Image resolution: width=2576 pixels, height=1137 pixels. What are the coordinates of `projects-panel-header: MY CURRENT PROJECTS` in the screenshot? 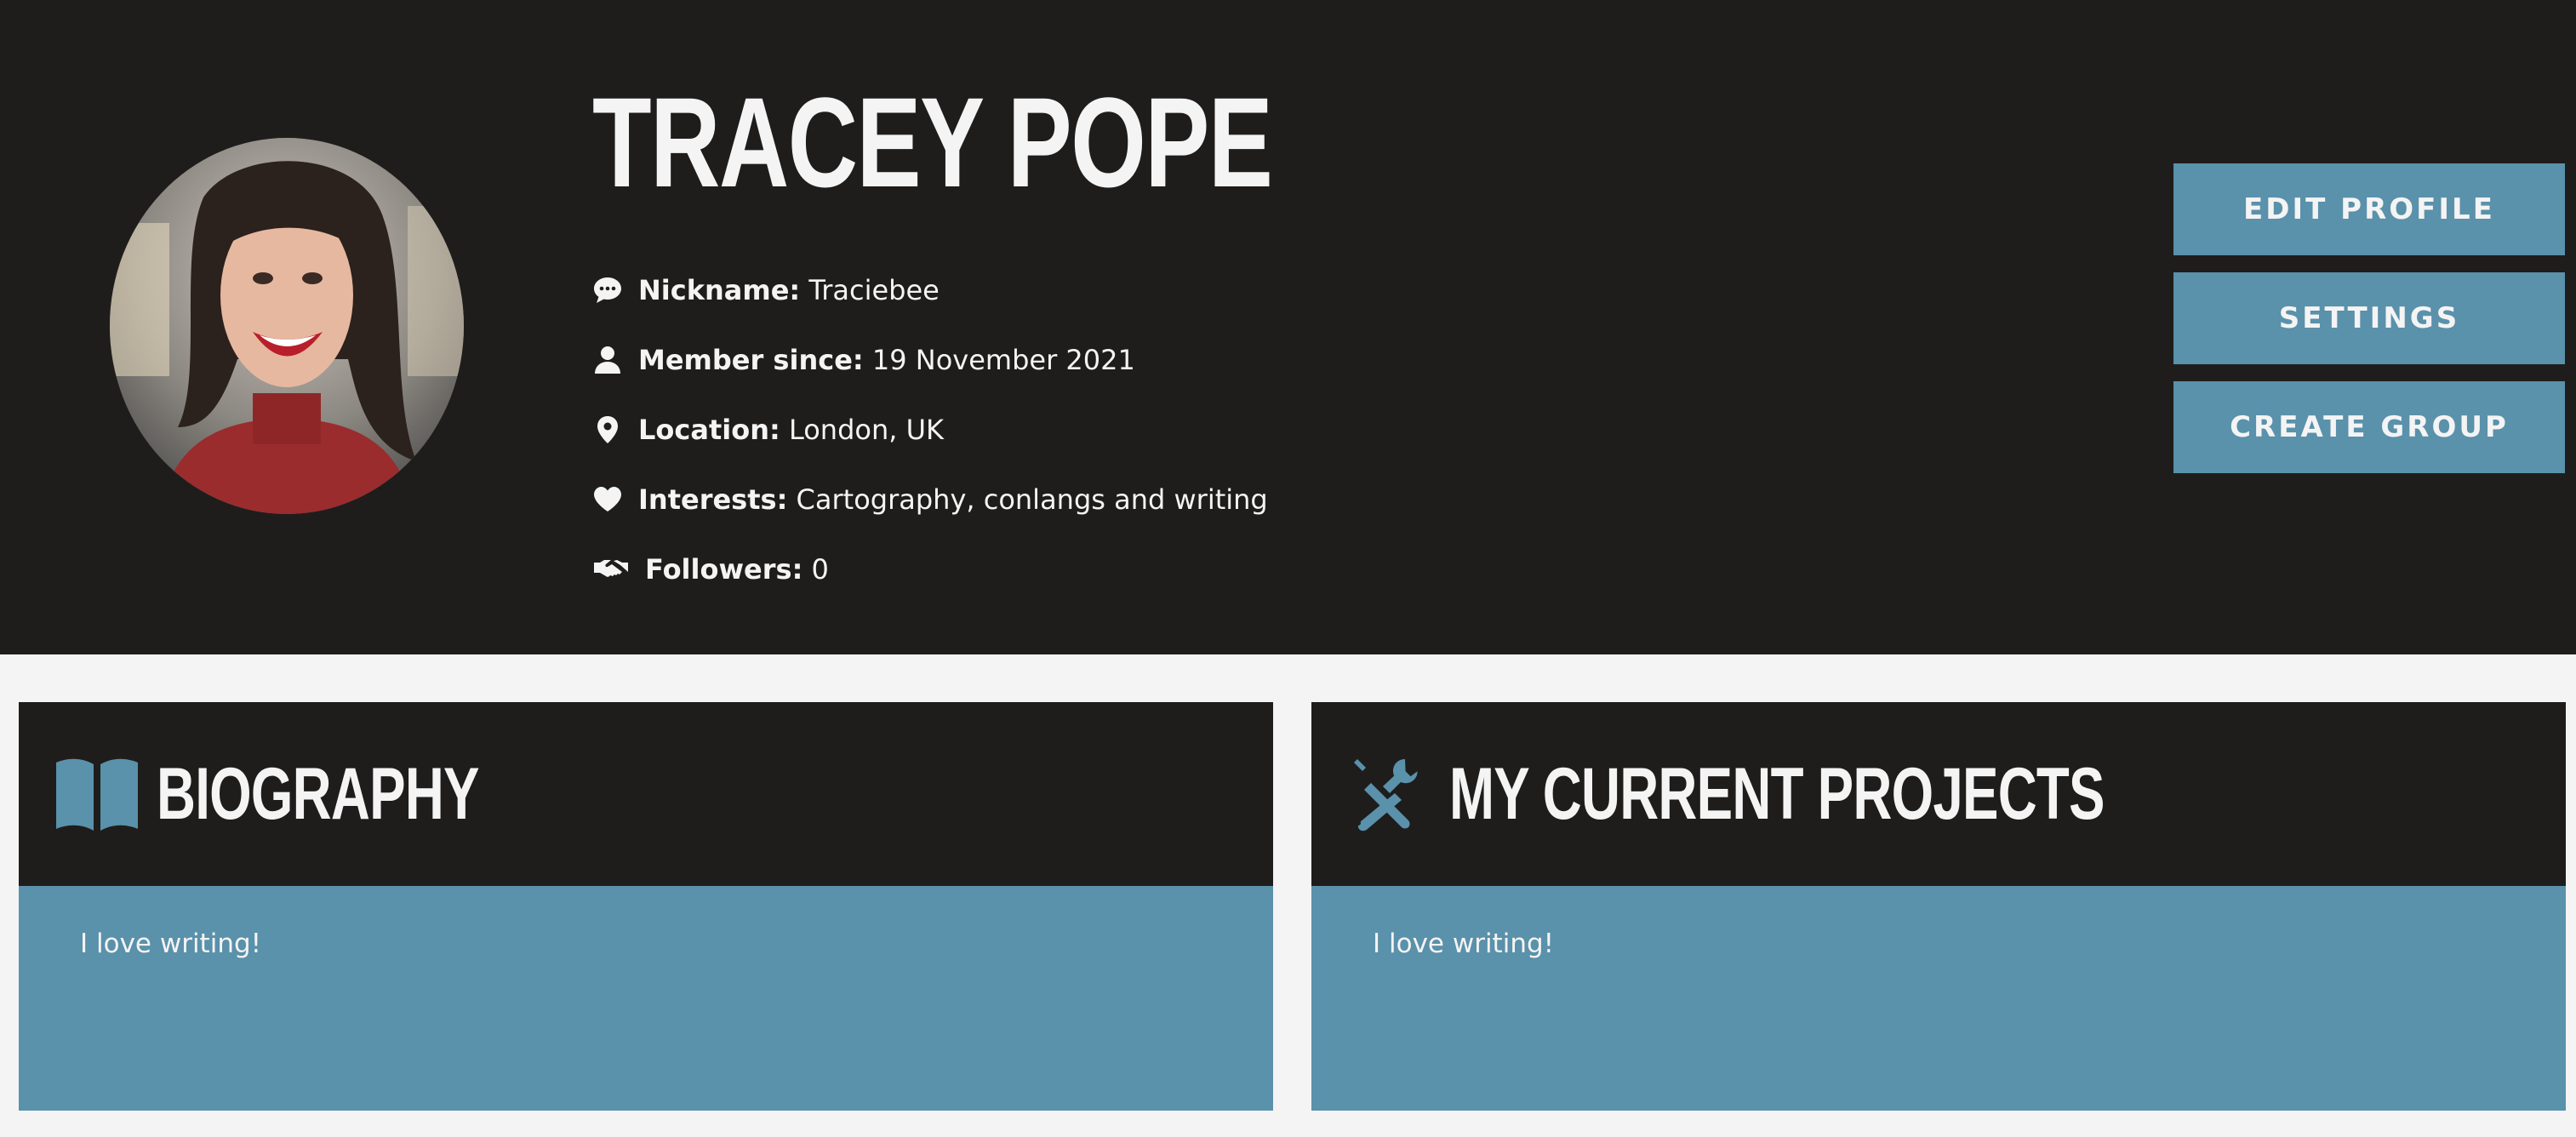 It's located at (1938, 794).